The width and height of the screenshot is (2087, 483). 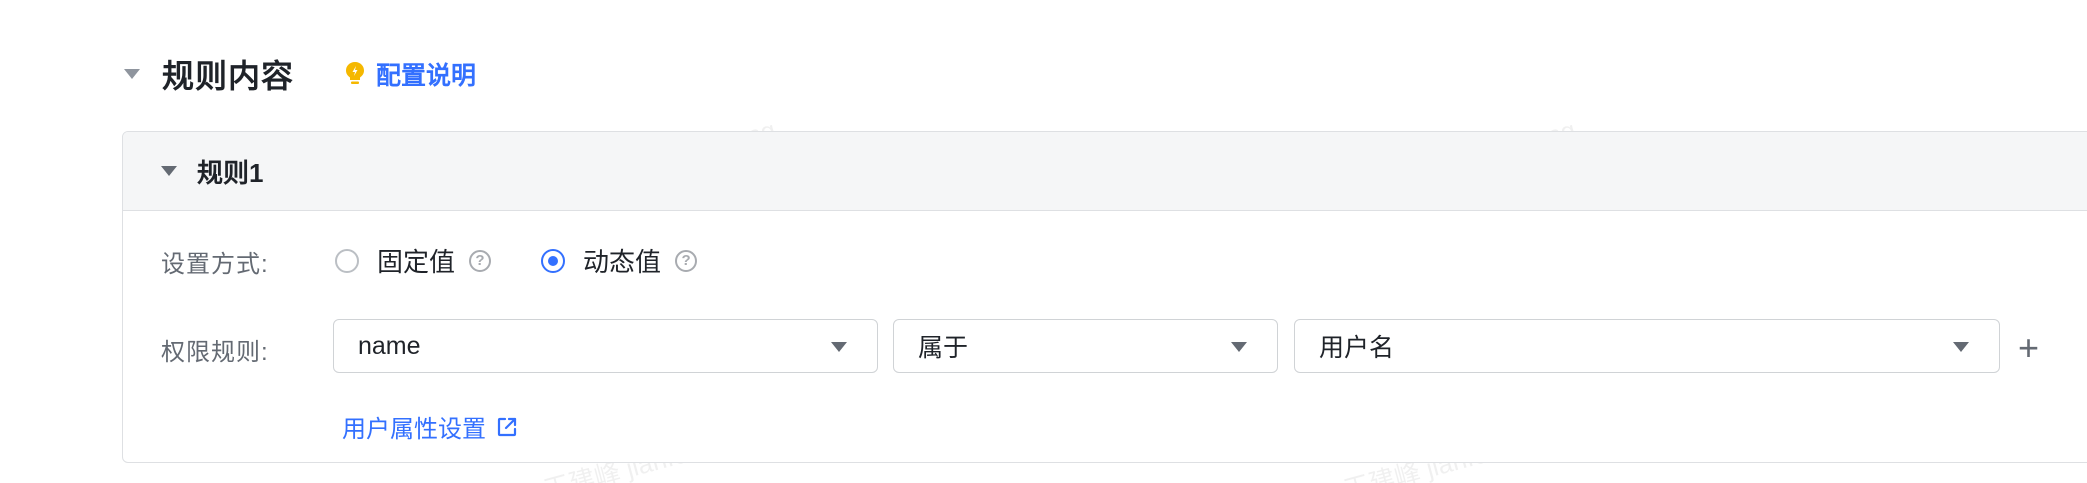 What do you see at coordinates (943, 348) in the screenshot?
I see `operator-select-value: 属于` at bounding box center [943, 348].